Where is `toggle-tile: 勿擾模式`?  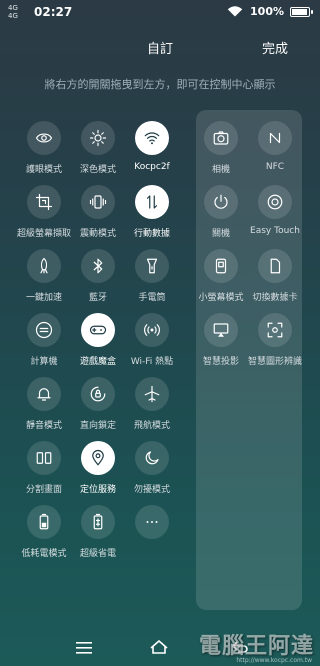
toggle-tile: 勿擾模式 is located at coordinates (152, 468).